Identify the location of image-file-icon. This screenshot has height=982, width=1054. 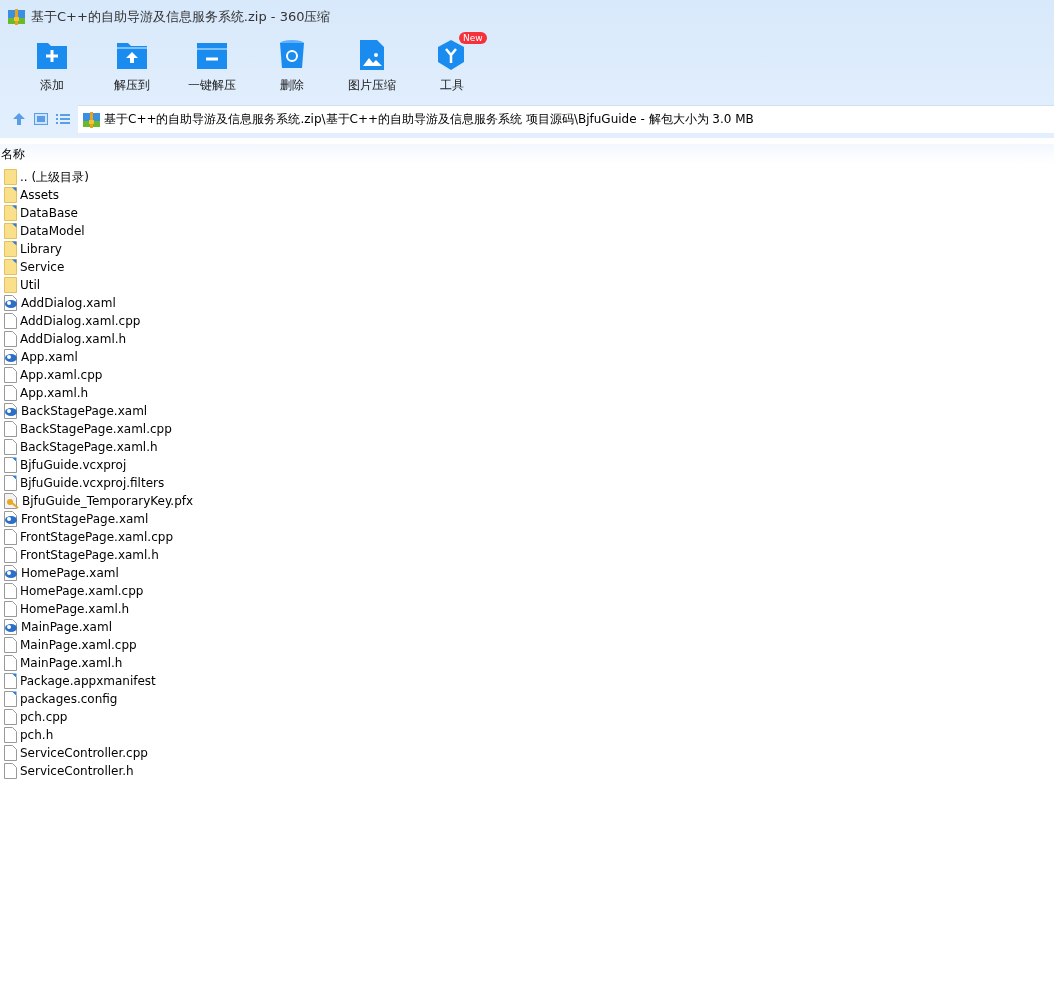
(372, 55).